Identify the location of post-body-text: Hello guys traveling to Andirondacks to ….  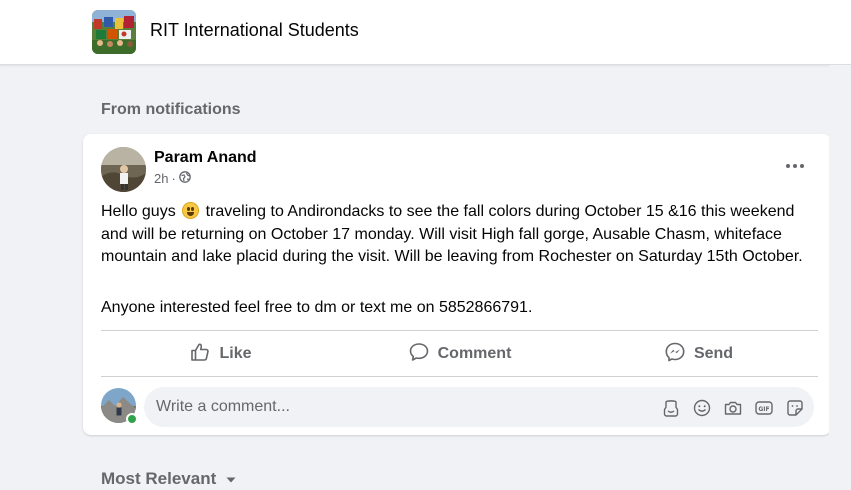
(458, 235).